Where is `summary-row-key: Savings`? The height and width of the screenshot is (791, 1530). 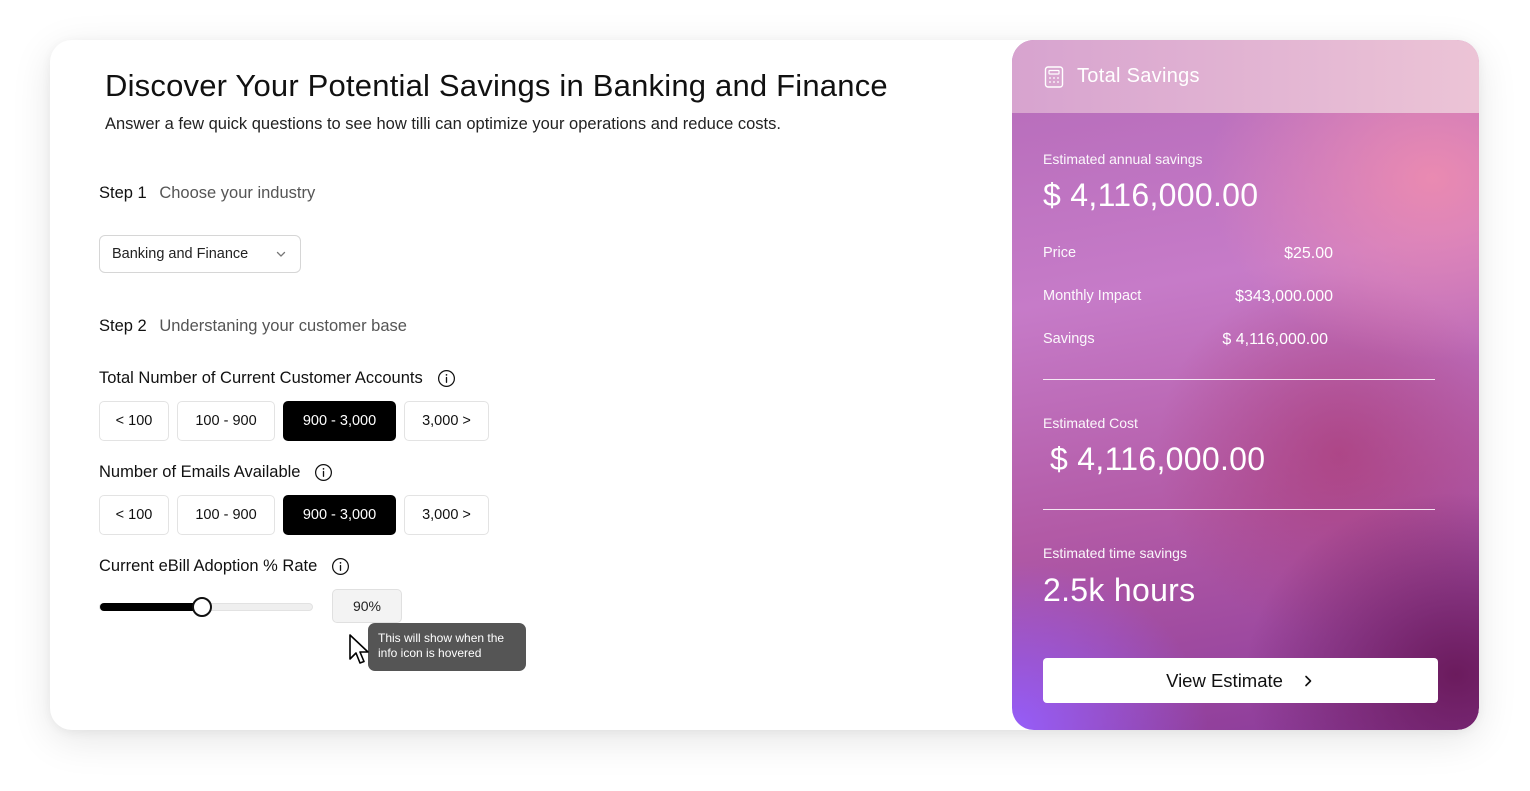
summary-row-key: Savings is located at coordinates (1069, 339).